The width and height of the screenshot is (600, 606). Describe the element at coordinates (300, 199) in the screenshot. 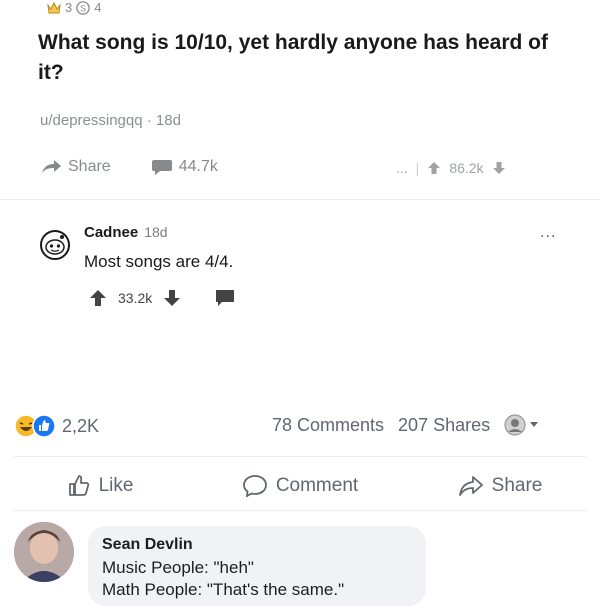

I see `divider-post` at that location.